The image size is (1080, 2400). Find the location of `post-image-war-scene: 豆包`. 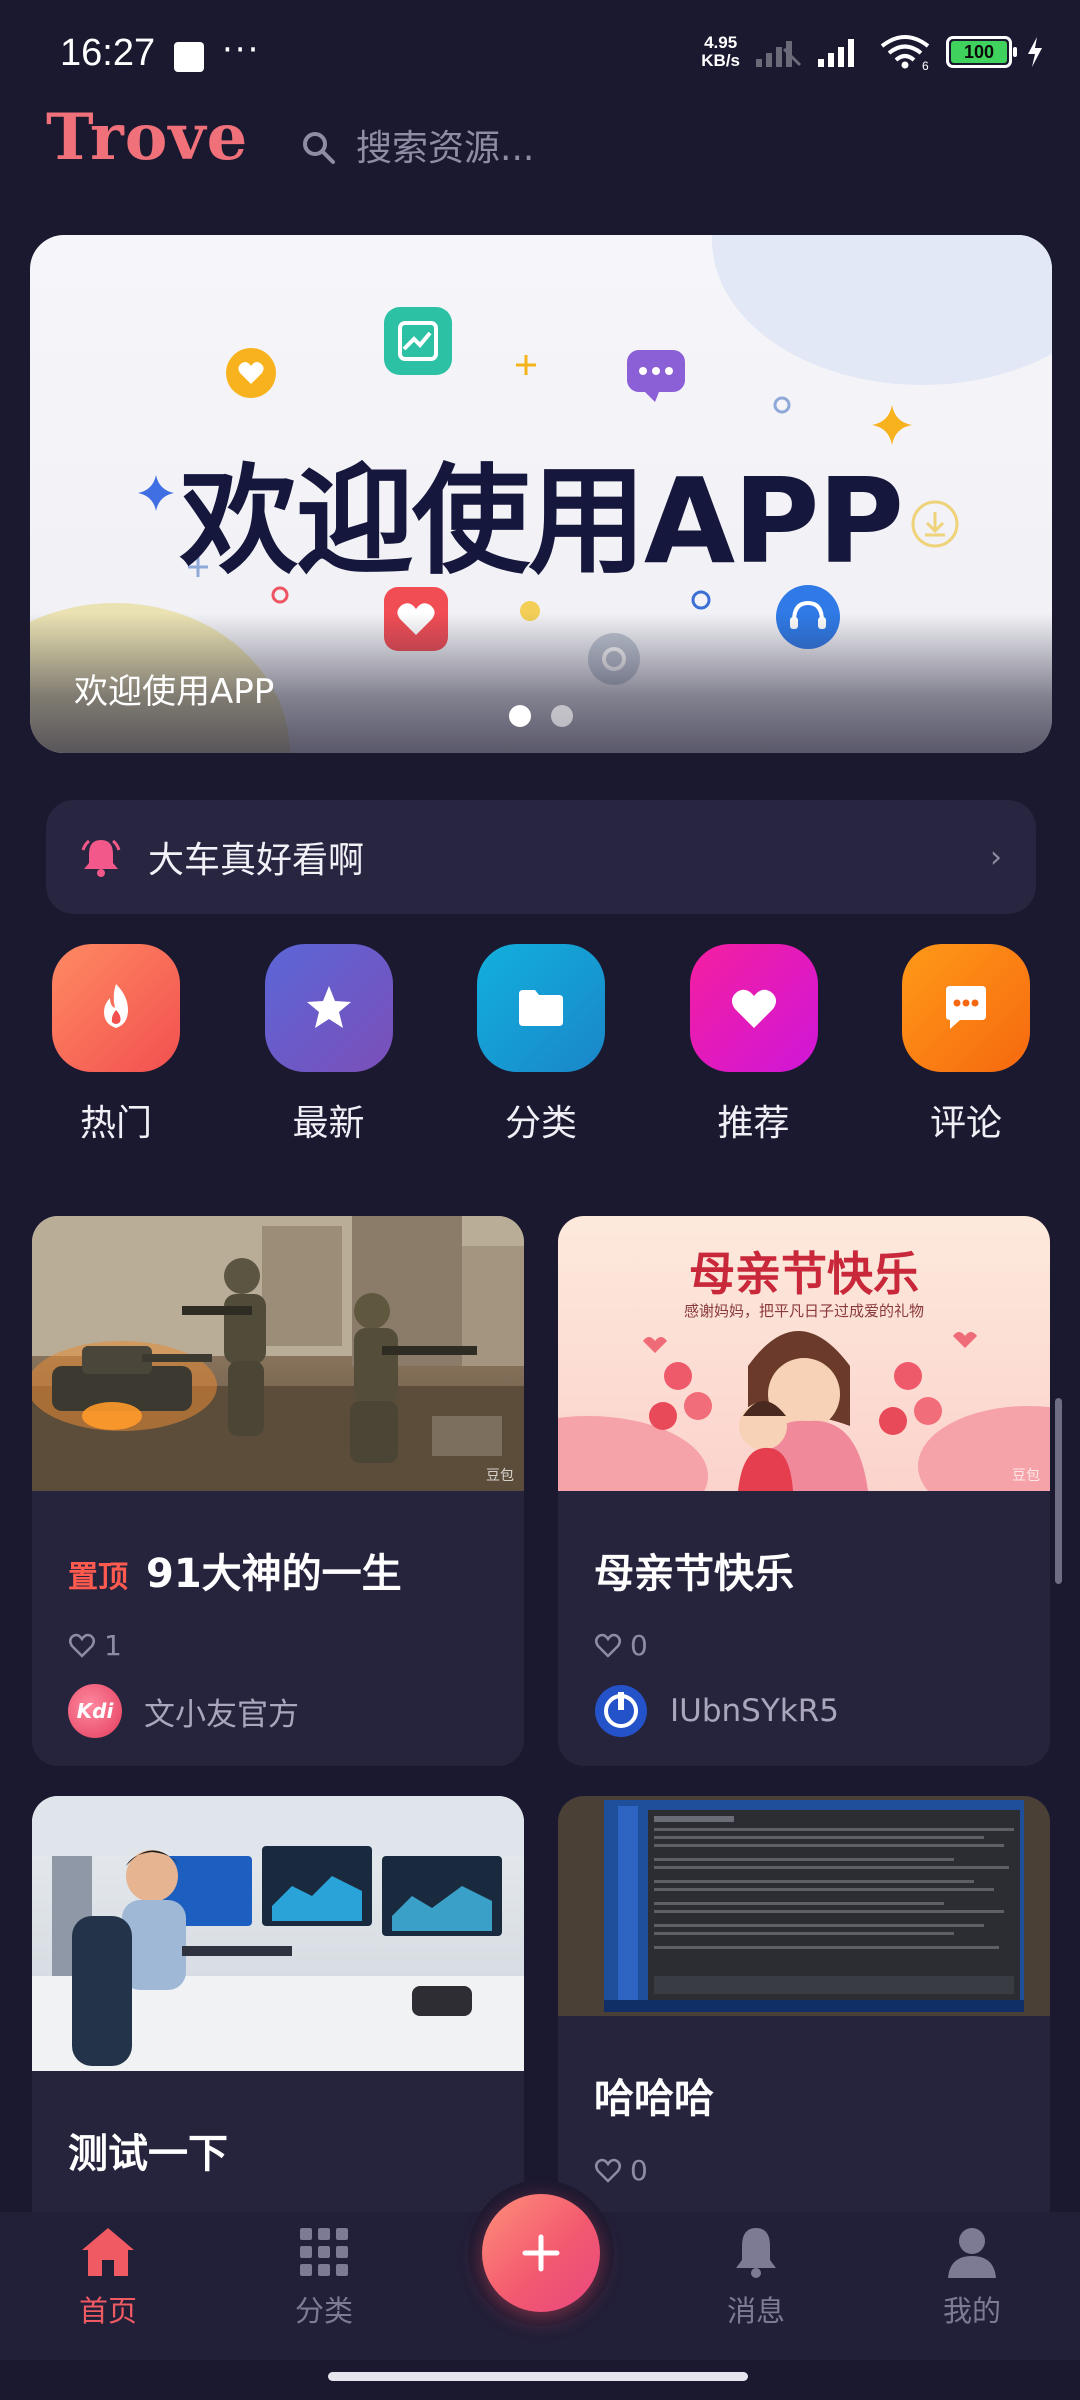

post-image-war-scene: 豆包 is located at coordinates (278, 1353).